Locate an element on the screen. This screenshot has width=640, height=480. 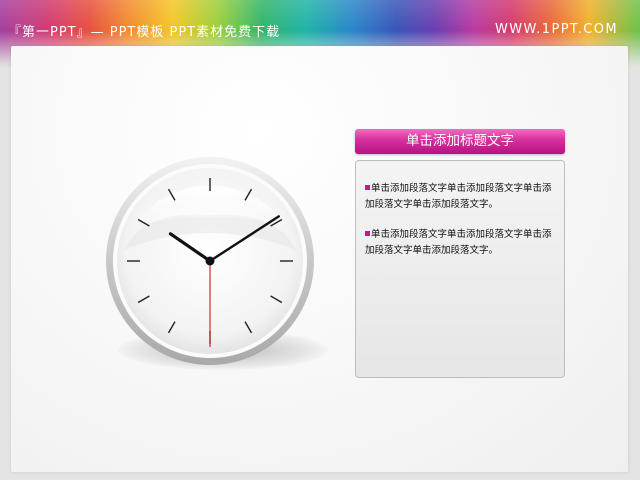
panel-title-bar: 单击添加标题文字 is located at coordinates (460, 141).